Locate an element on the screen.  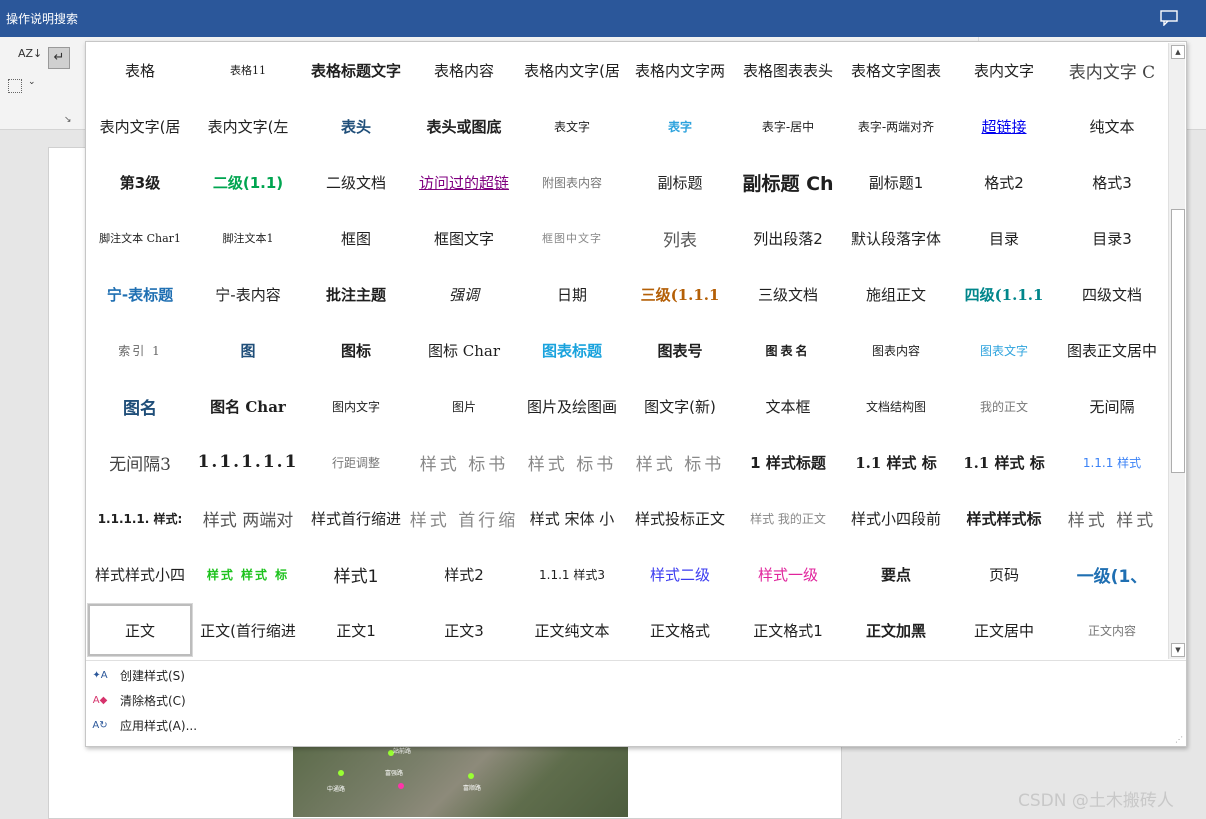
style-item: 格式3 is located at coordinates (1112, 182).